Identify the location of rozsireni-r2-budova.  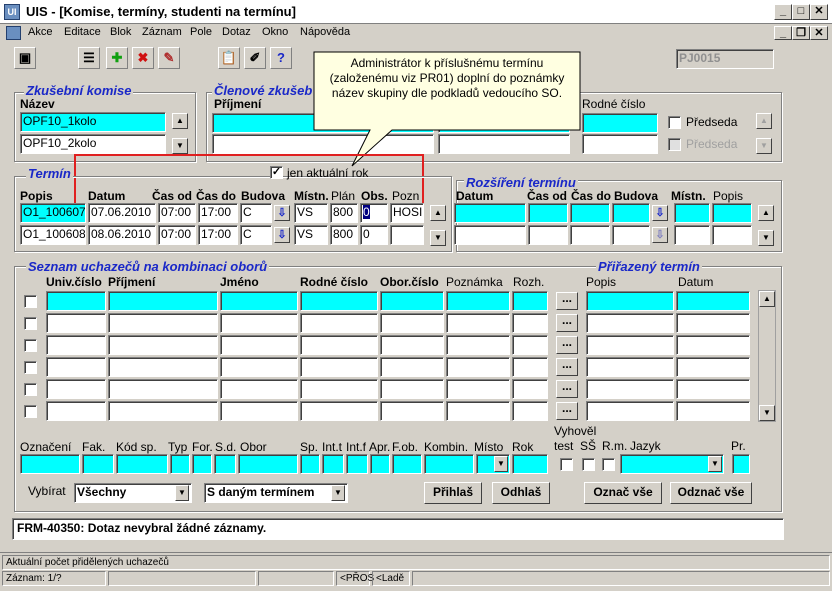
(631, 235).